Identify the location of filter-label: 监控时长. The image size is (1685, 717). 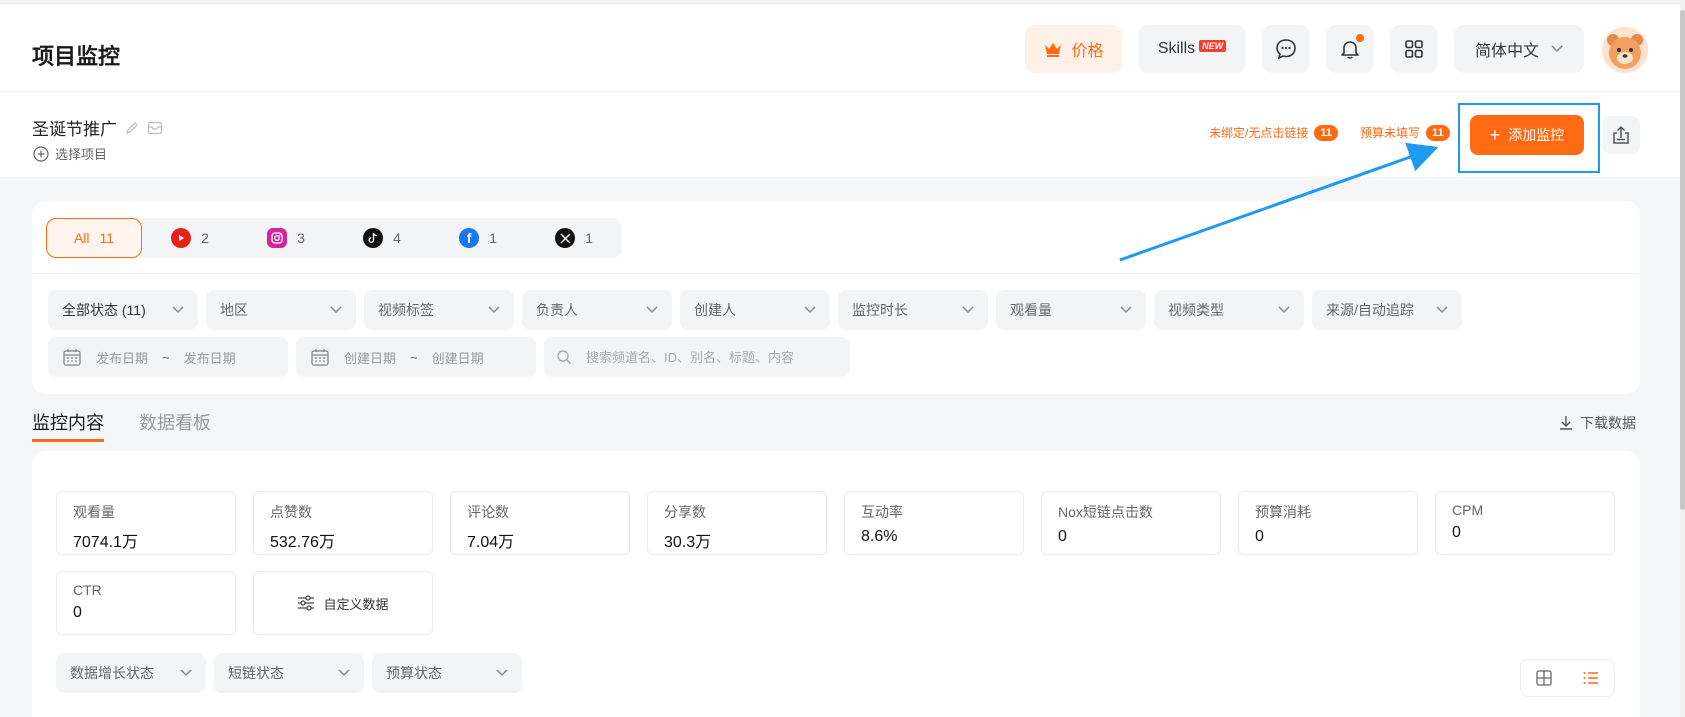
(880, 310).